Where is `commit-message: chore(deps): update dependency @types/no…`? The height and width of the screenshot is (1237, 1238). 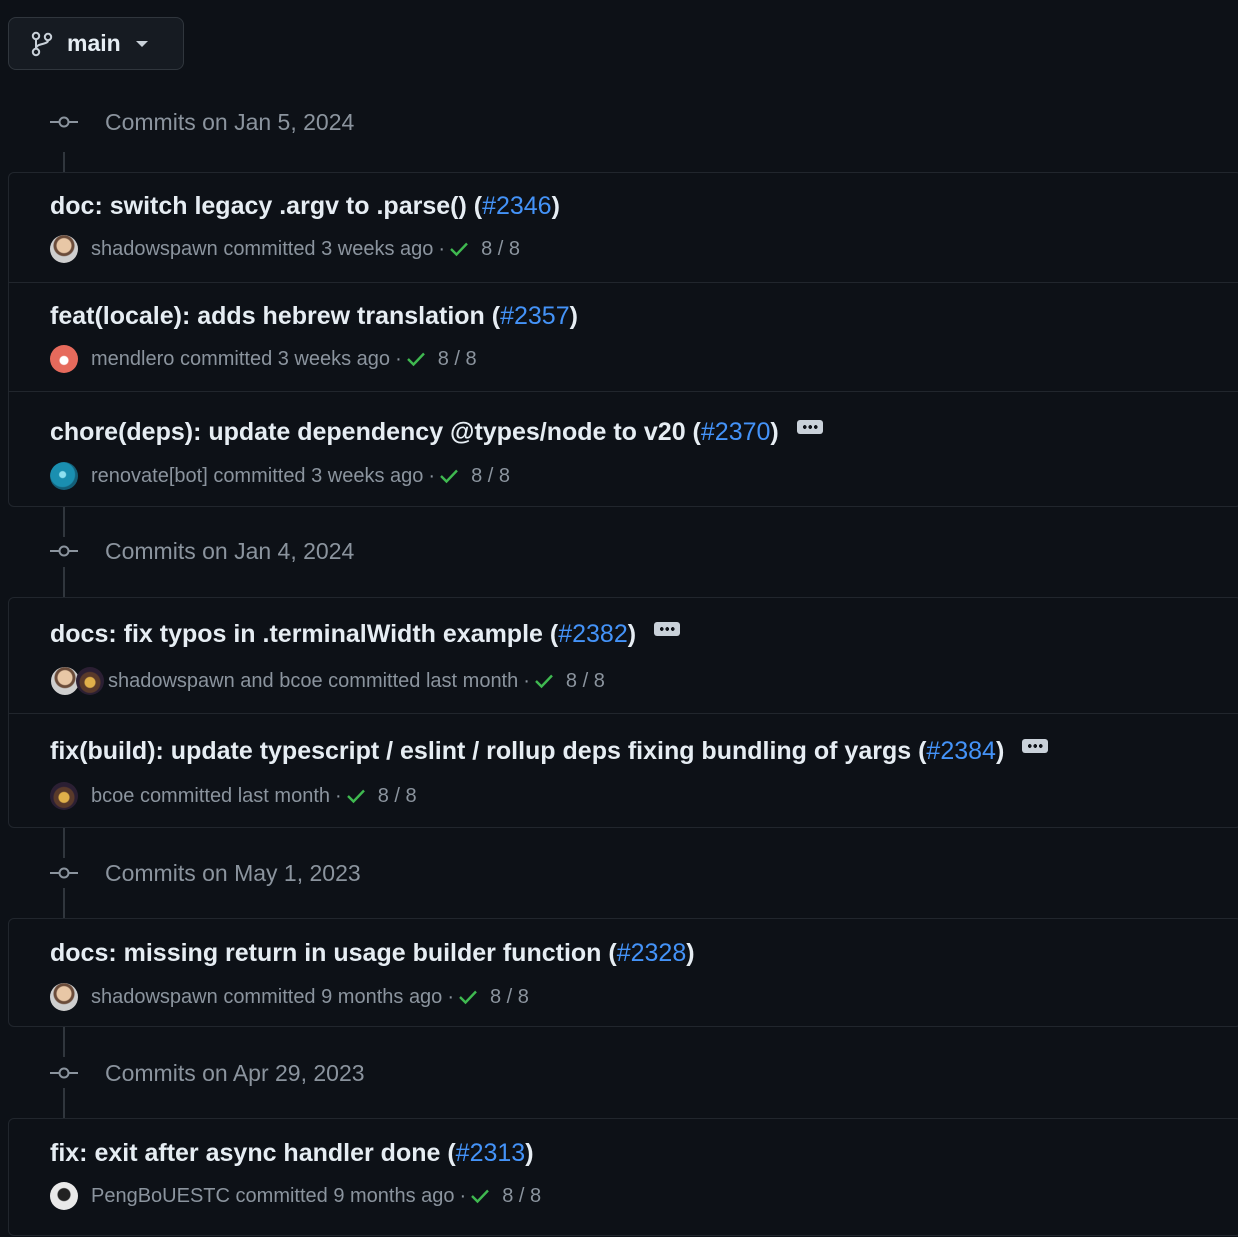
commit-message: chore(deps): update dependency @types/no… is located at coordinates (436, 432).